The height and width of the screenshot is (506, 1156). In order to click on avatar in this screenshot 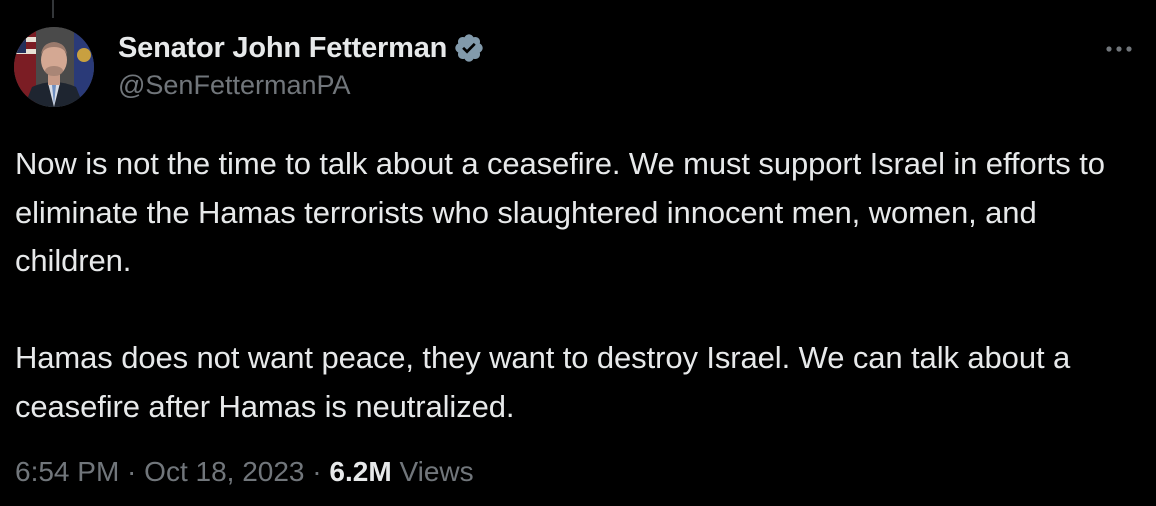, I will do `click(54, 67)`.